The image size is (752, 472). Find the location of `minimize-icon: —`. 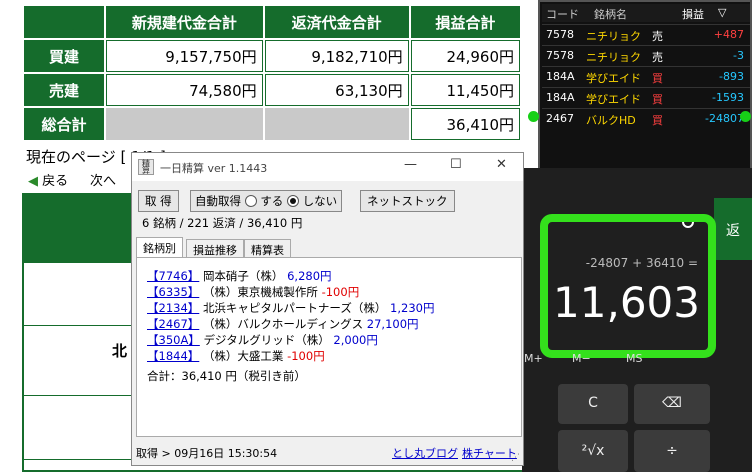

minimize-icon: — is located at coordinates (410, 164).